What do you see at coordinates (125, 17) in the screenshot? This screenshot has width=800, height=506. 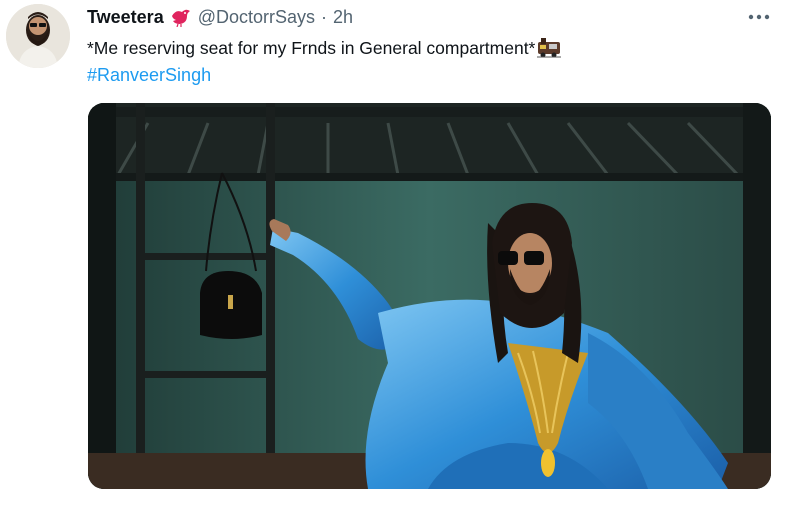 I see `display-name: Tweetera` at bounding box center [125, 17].